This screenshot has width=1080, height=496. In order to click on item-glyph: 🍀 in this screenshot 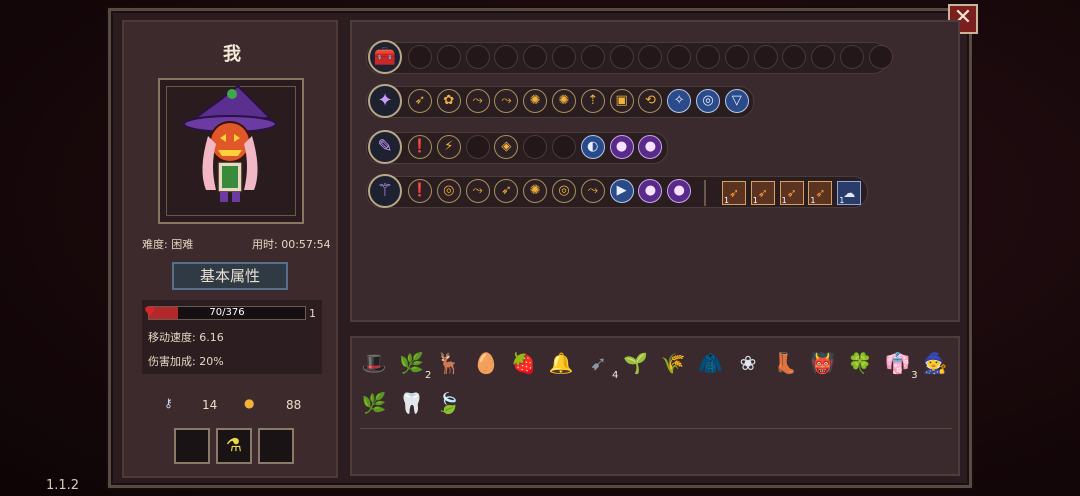, I will do `click(860, 363)`.